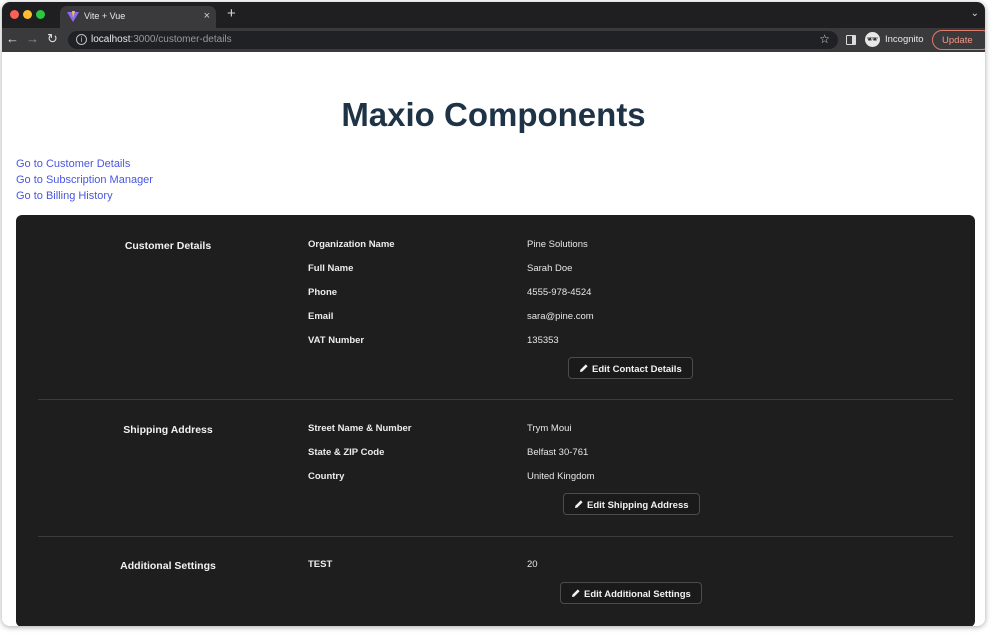  What do you see at coordinates (81, 39) in the screenshot?
I see `site-info-icon: i` at bounding box center [81, 39].